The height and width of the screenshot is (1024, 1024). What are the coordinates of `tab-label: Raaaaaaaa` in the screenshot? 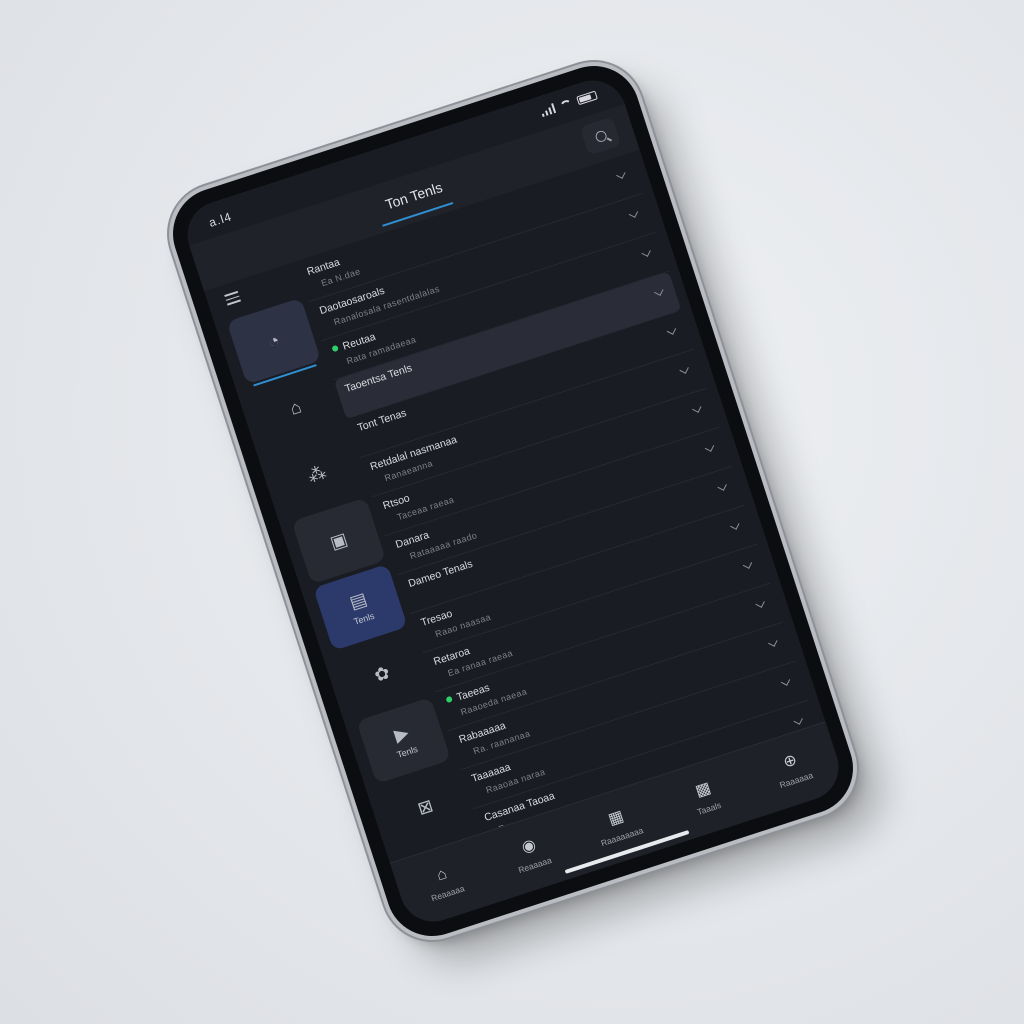 It's located at (622, 837).